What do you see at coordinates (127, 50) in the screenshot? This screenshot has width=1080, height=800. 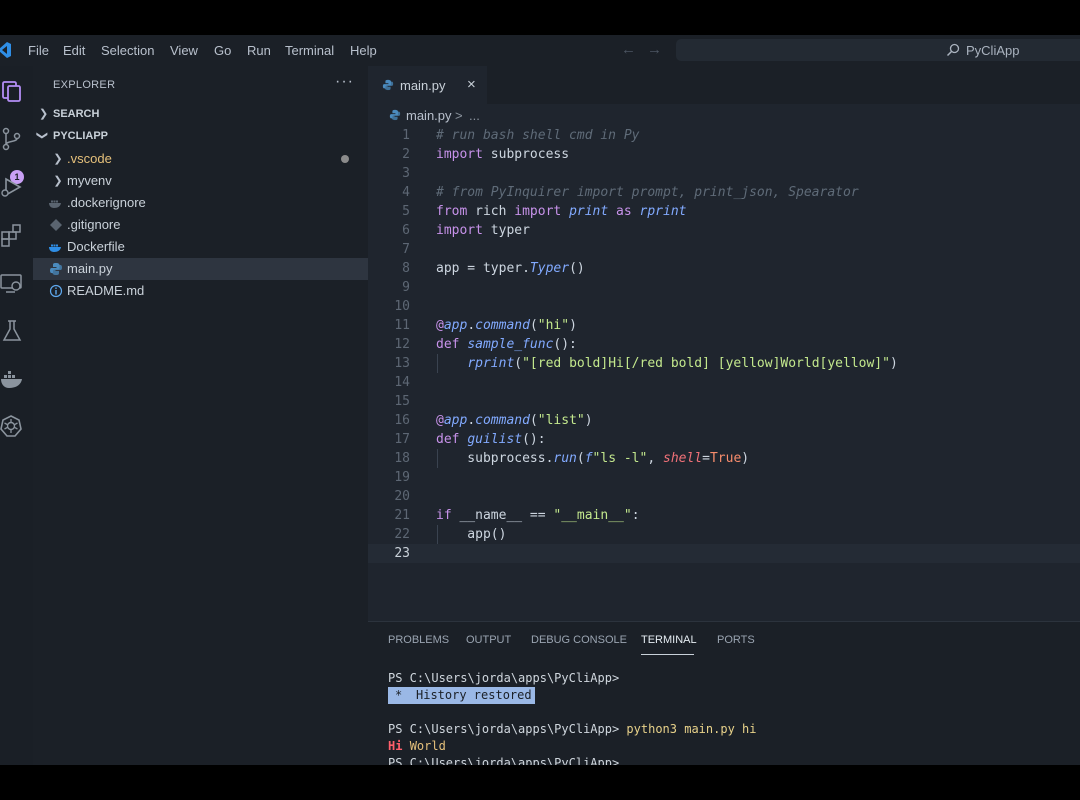 I see `menu-selection: Selection` at bounding box center [127, 50].